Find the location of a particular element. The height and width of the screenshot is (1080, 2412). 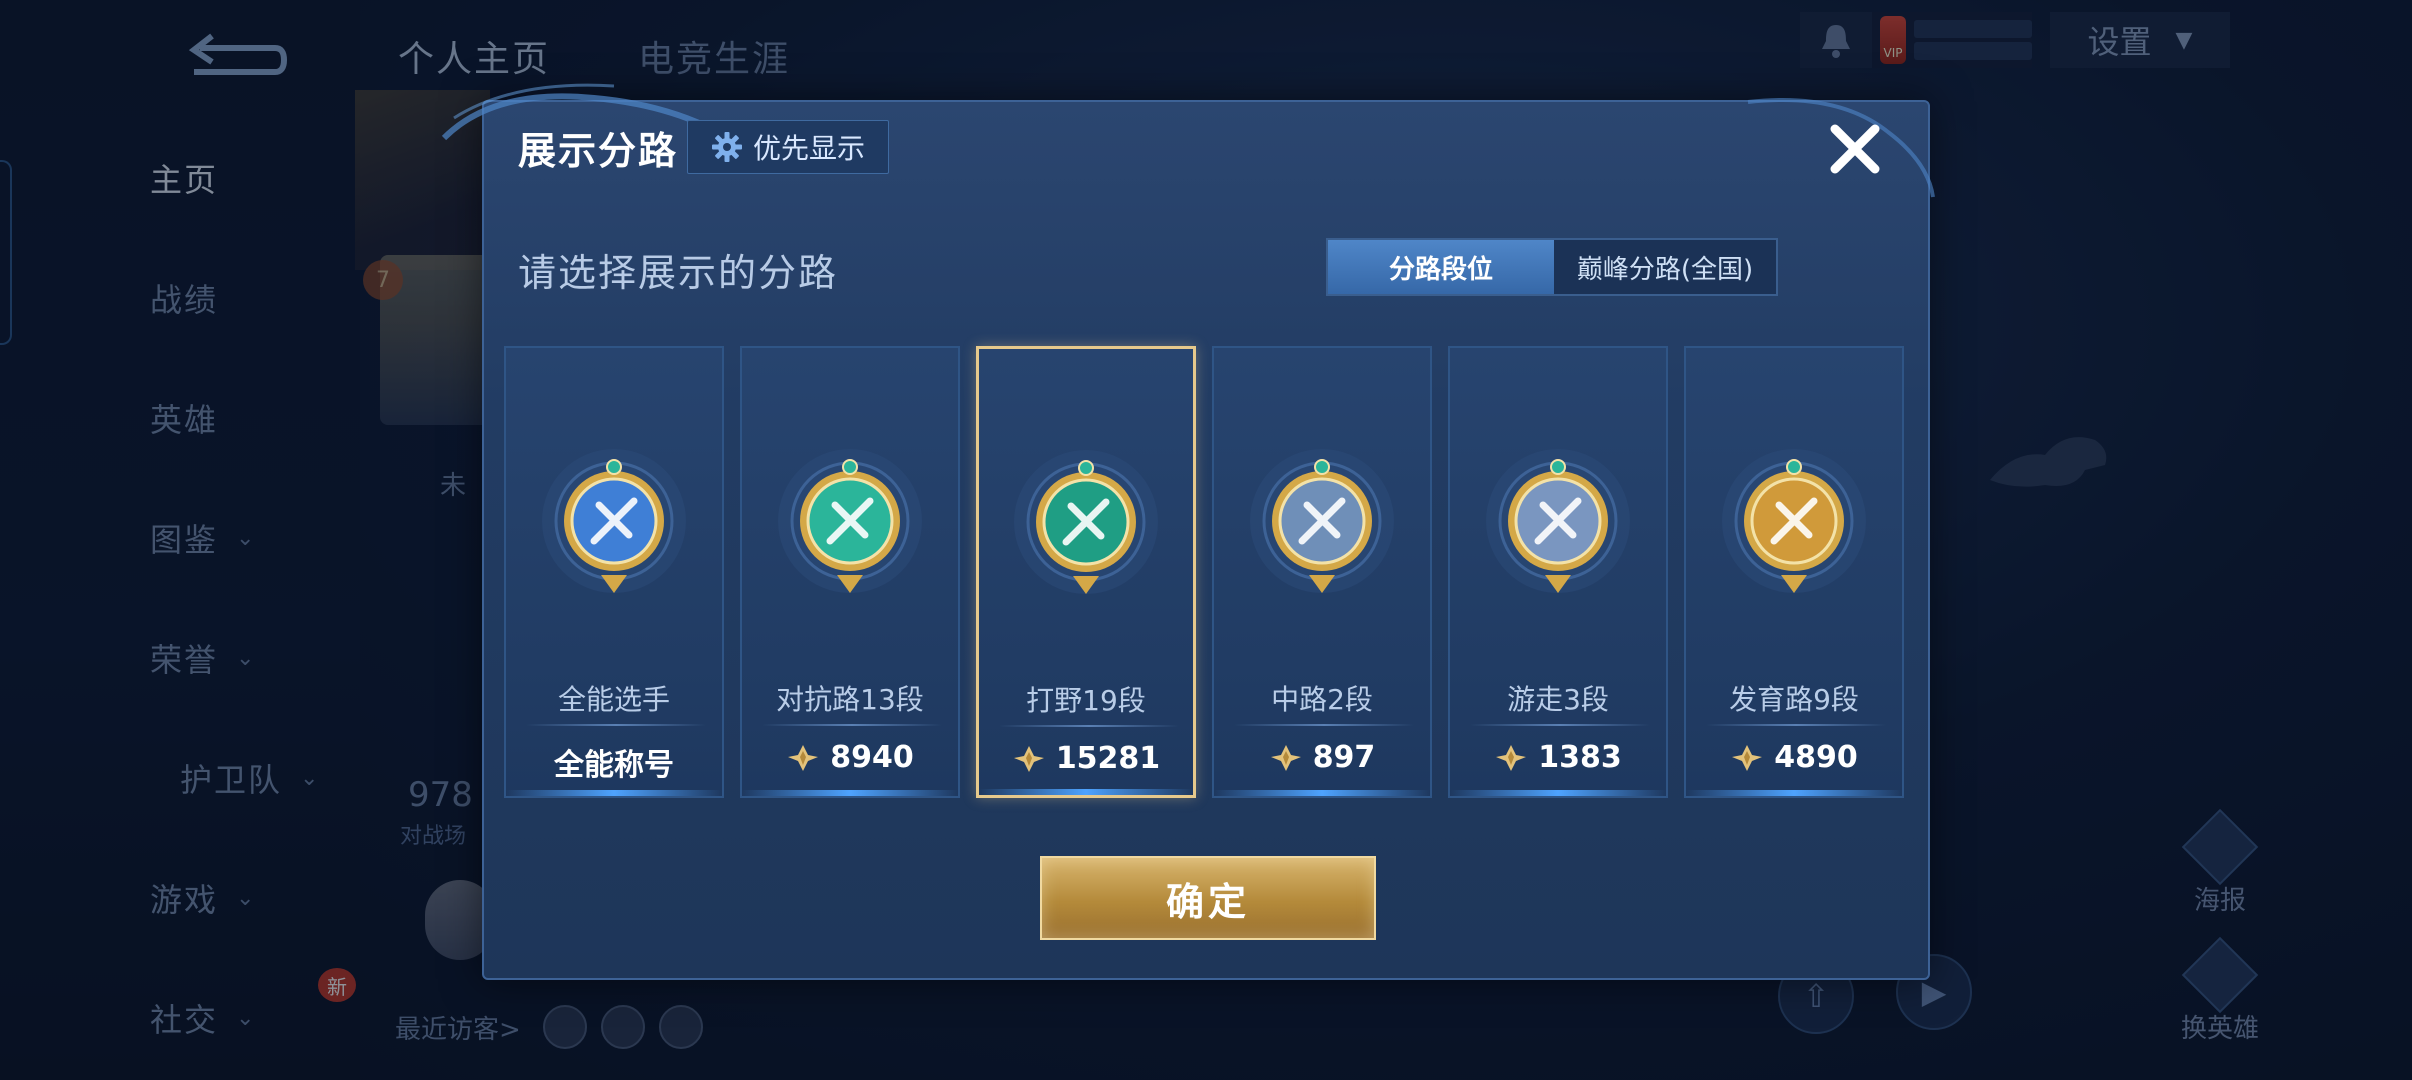

lane-card-value: 1383 is located at coordinates (1558, 757).